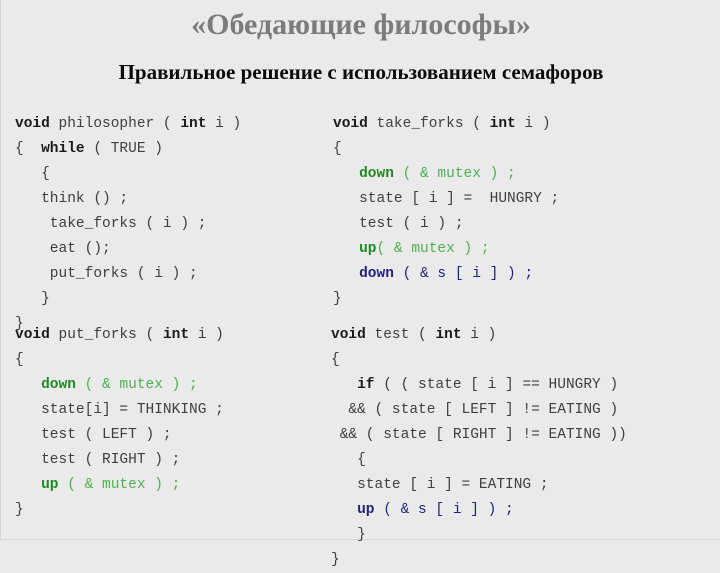  I want to click on code-line: if ( ( state [ i ] == HUNGRY ), so click(479, 385).